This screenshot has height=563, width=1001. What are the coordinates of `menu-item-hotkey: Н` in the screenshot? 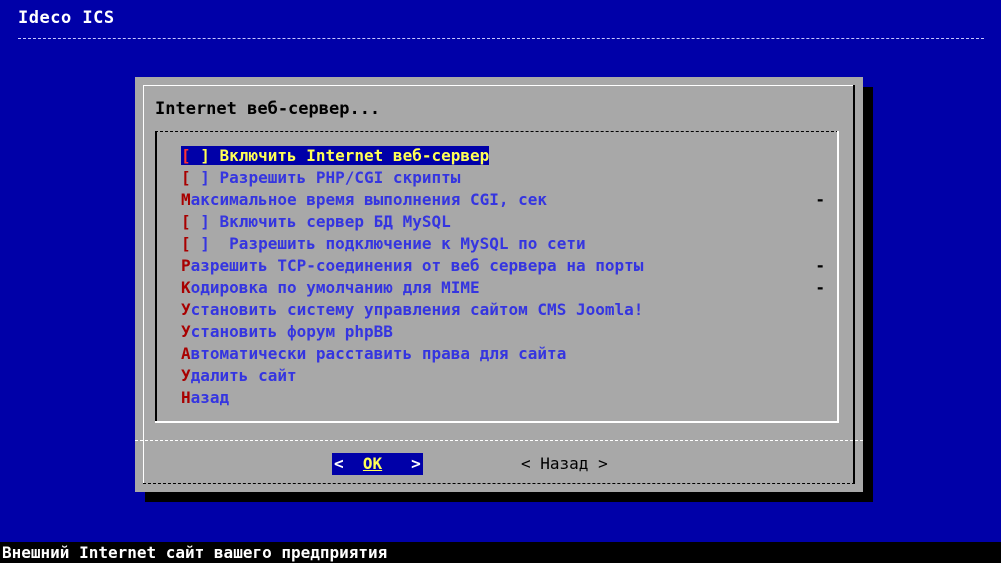 It's located at (186, 397).